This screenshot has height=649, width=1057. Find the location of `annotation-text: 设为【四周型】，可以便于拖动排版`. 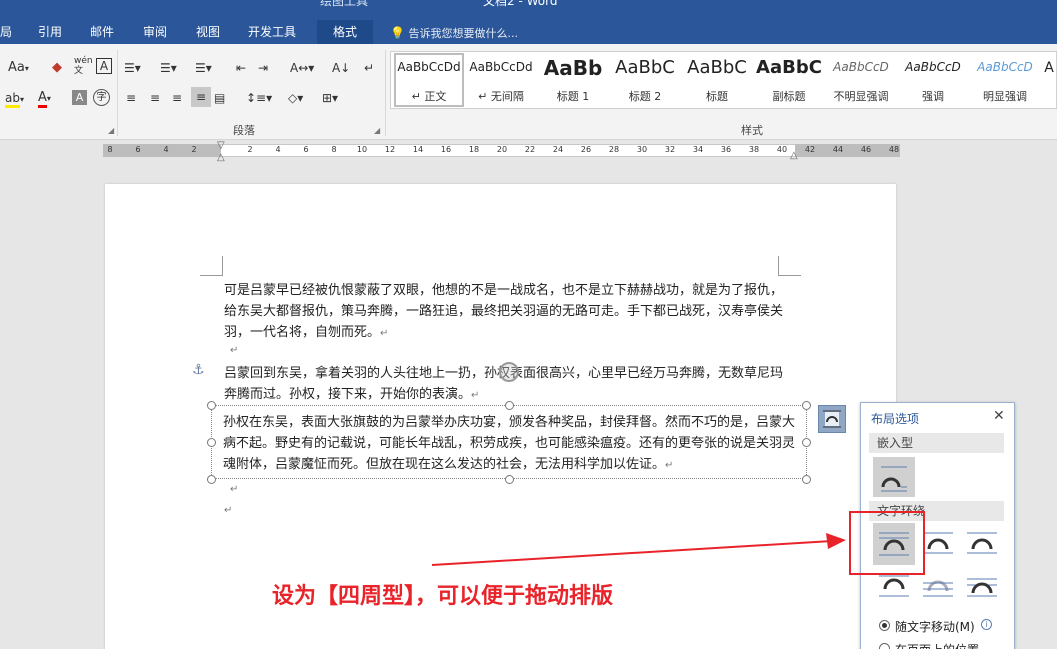

annotation-text: 设为【四周型】，可以便于拖动排版 is located at coordinates (443, 596).